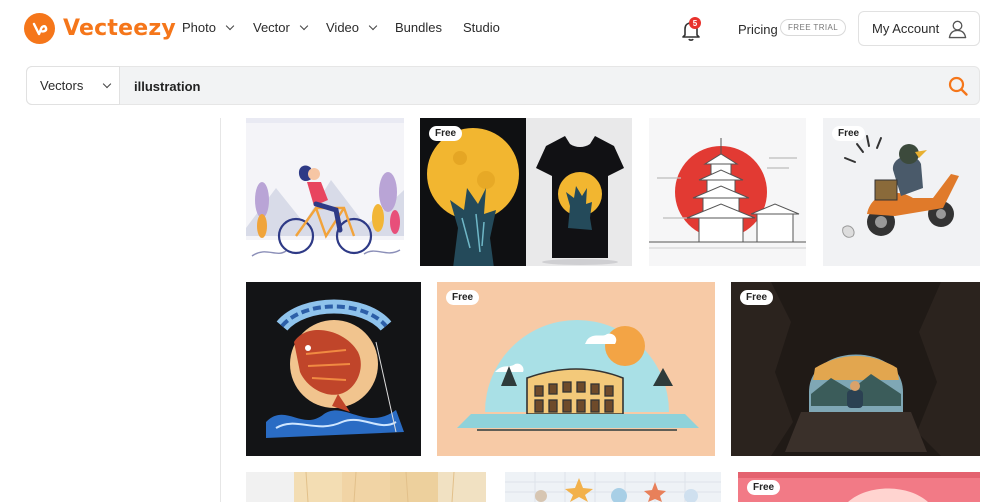  I want to click on nav-studio-label: Studio, so click(481, 27).